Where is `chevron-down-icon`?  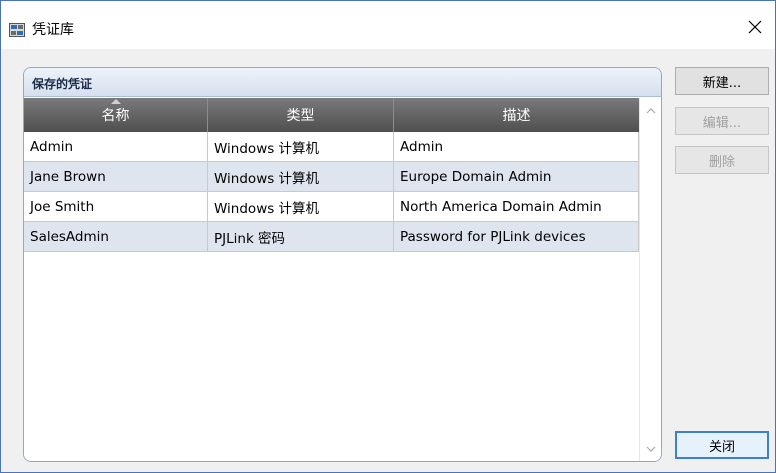 chevron-down-icon is located at coordinates (650, 449).